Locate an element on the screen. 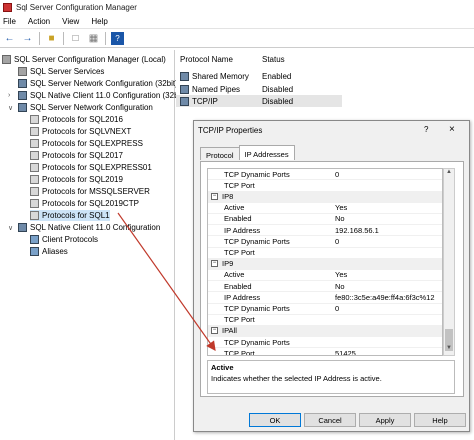 The width and height of the screenshot is (474, 440). export-icon: ▦ is located at coordinates (93, 38).